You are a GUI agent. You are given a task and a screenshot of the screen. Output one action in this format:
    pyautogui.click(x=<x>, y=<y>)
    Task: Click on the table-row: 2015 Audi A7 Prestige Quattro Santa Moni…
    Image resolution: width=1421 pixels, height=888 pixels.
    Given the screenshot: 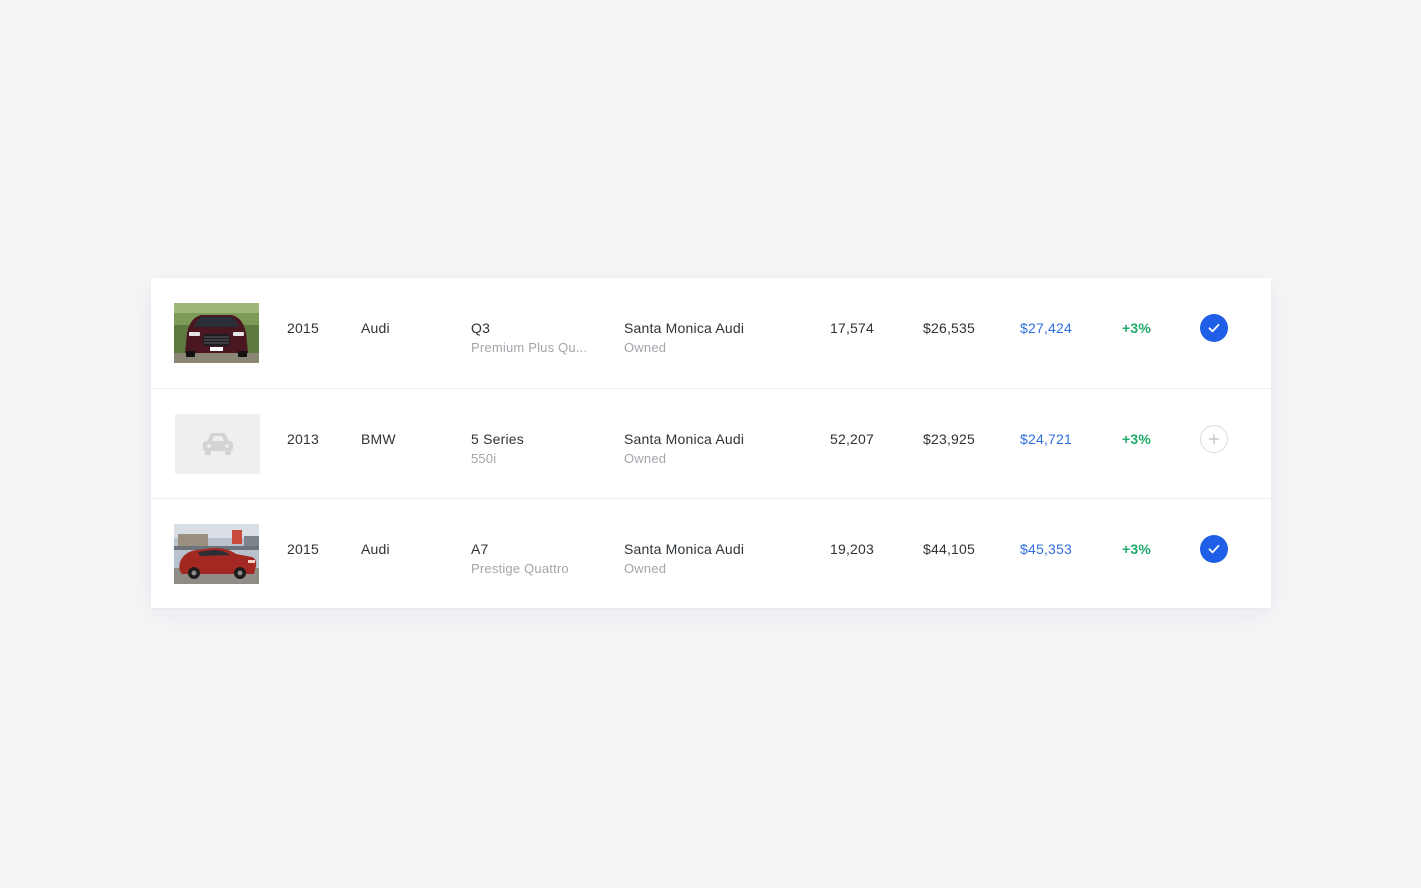 What is the action you would take?
    pyautogui.click(x=711, y=553)
    